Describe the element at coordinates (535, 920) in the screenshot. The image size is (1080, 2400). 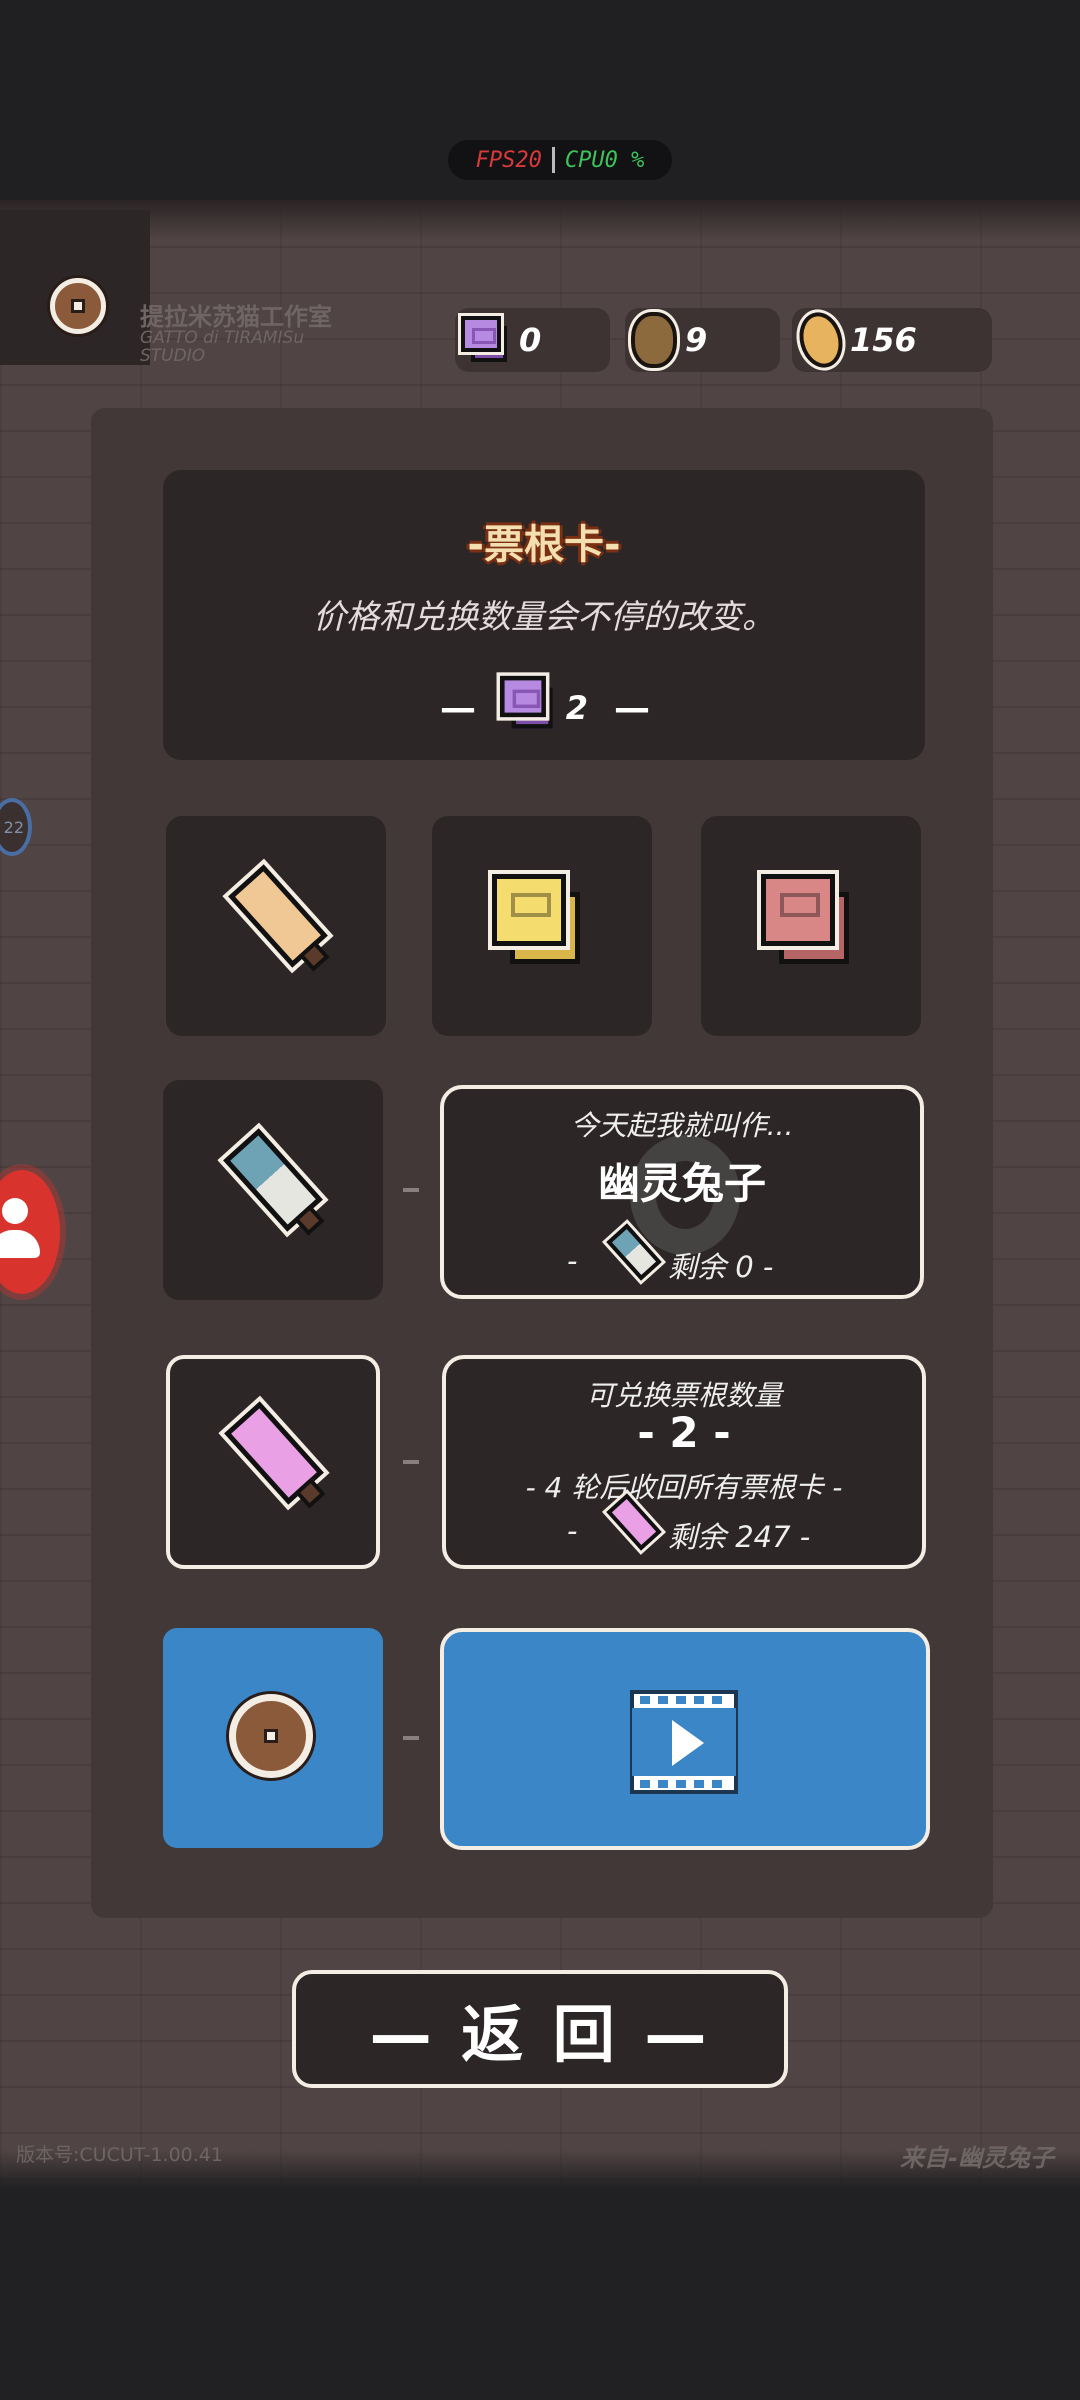
I see `yellow-ticket-icon` at that location.